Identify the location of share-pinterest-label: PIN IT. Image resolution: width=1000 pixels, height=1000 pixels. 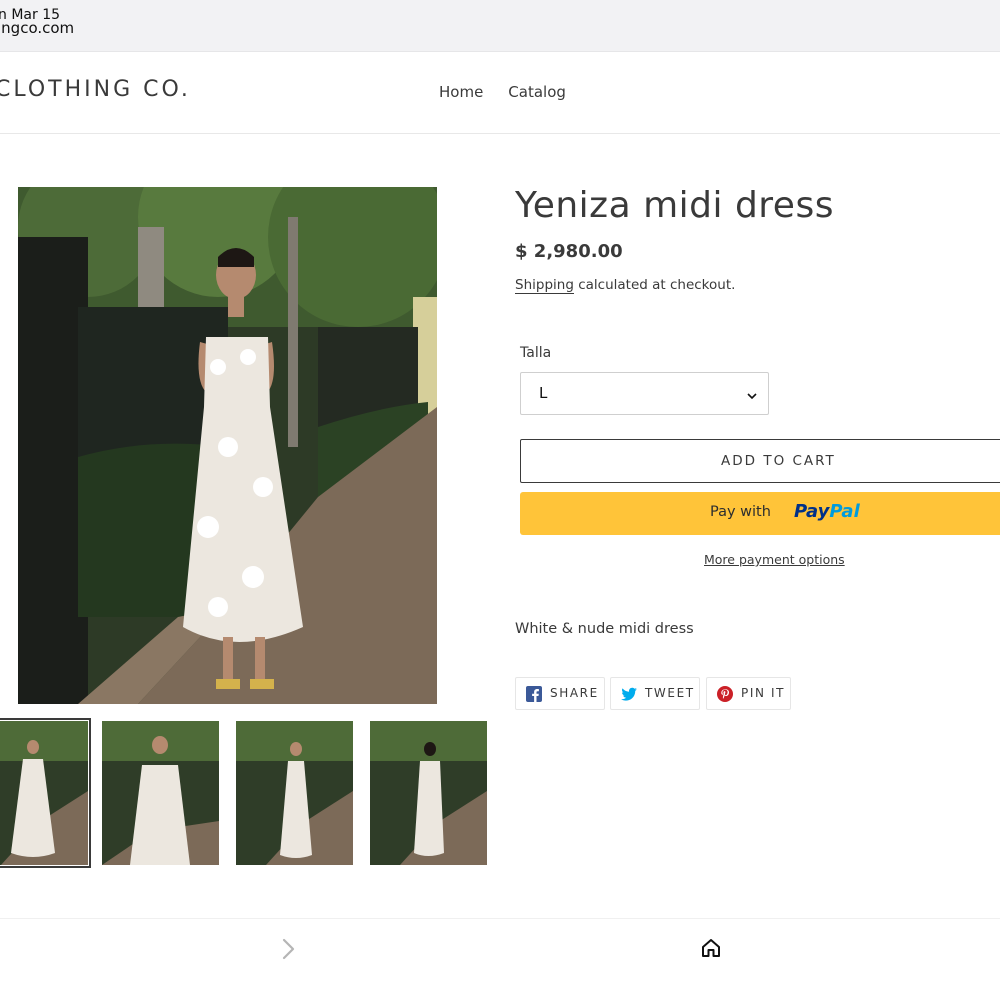
(763, 693).